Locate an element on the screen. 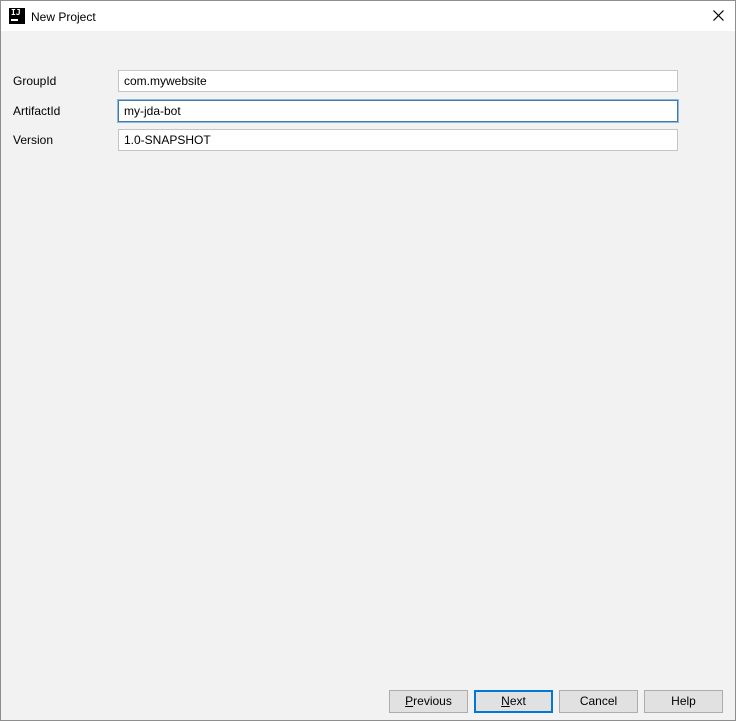 The height and width of the screenshot is (721, 736). next-label: ext is located at coordinates (517, 701).